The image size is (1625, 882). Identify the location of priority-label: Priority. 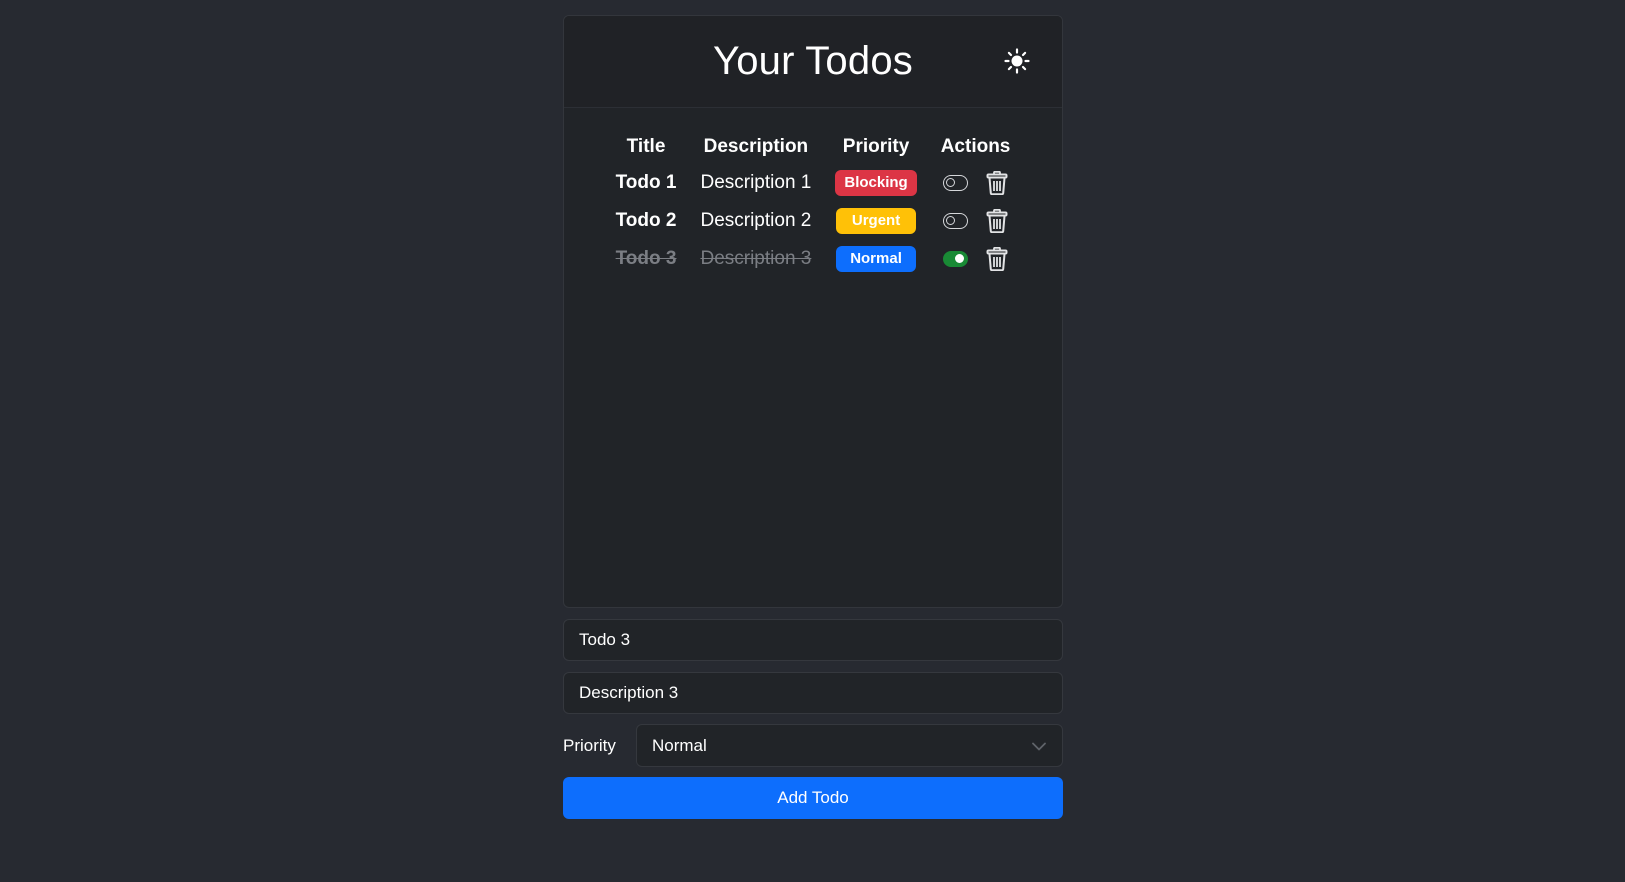
(589, 745).